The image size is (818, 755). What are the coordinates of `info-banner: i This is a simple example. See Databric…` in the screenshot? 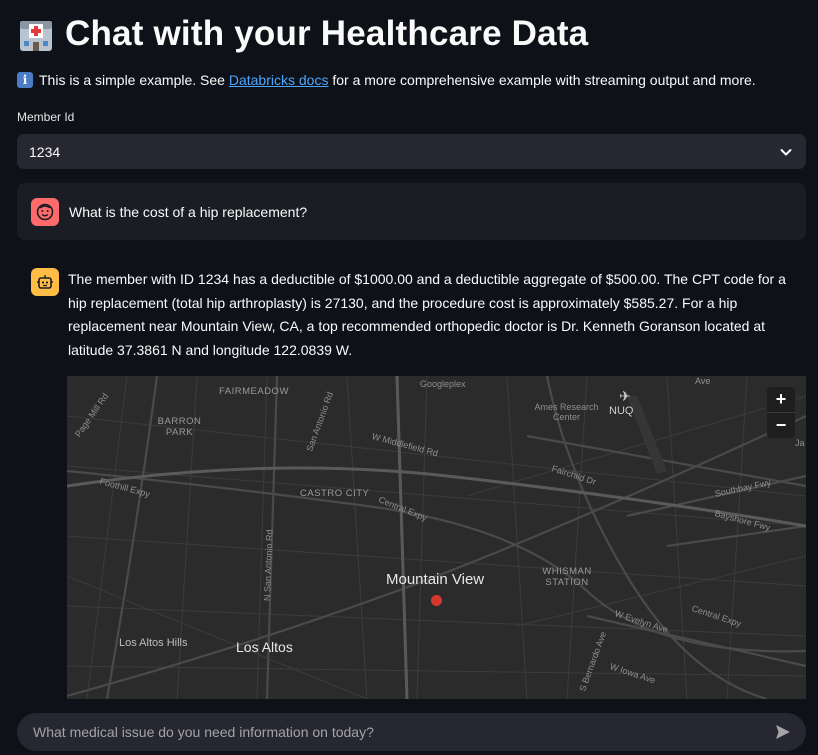 It's located at (386, 80).